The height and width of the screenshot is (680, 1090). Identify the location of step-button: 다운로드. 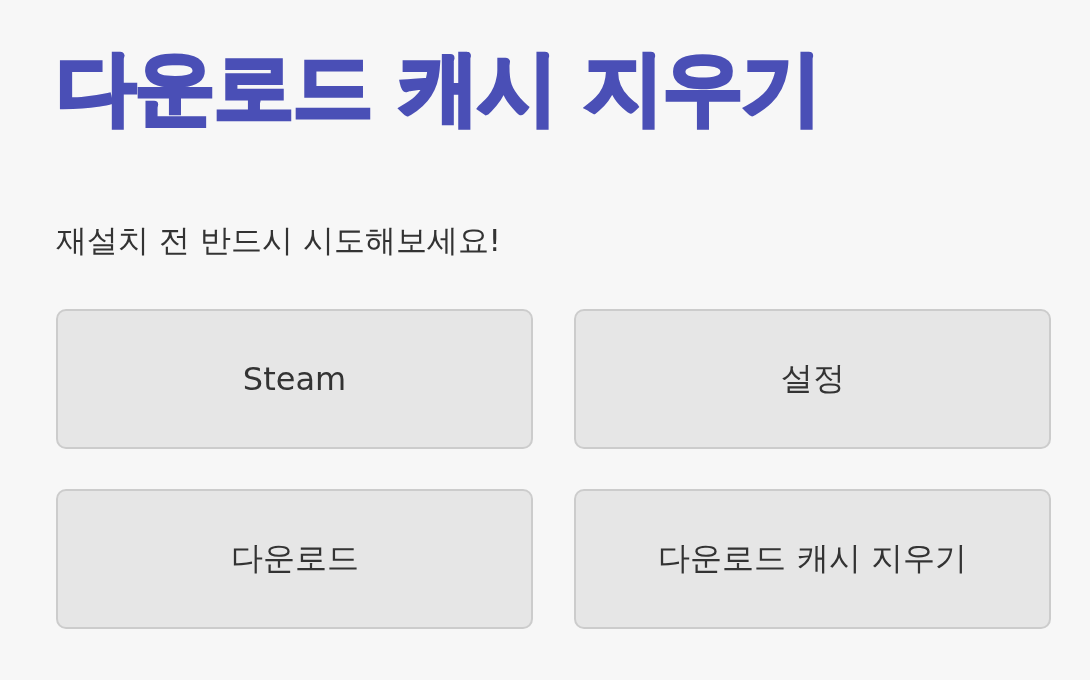
(294, 559).